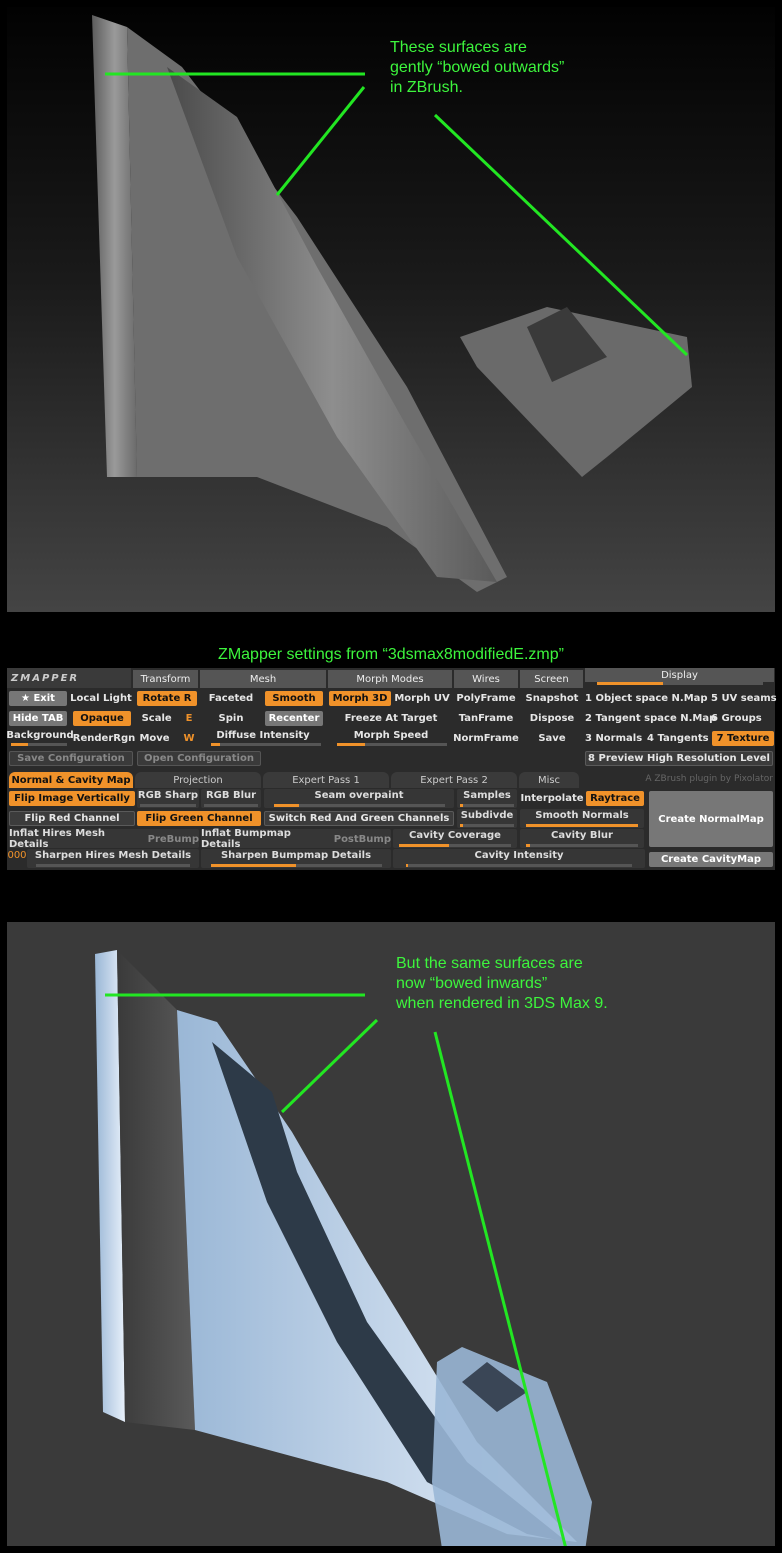  Describe the element at coordinates (486, 679) in the screenshot. I see `header-wires: Wires` at that location.